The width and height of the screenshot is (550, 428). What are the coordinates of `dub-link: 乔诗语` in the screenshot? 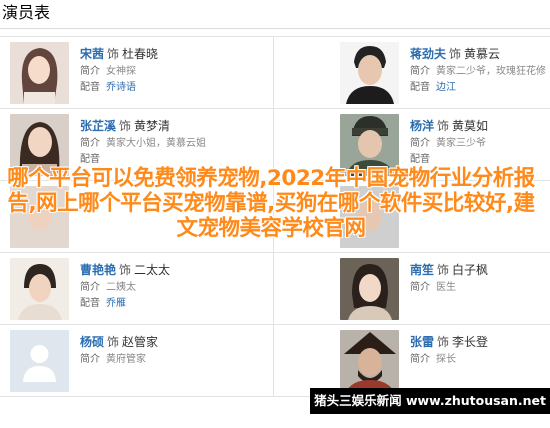 It's located at (121, 87).